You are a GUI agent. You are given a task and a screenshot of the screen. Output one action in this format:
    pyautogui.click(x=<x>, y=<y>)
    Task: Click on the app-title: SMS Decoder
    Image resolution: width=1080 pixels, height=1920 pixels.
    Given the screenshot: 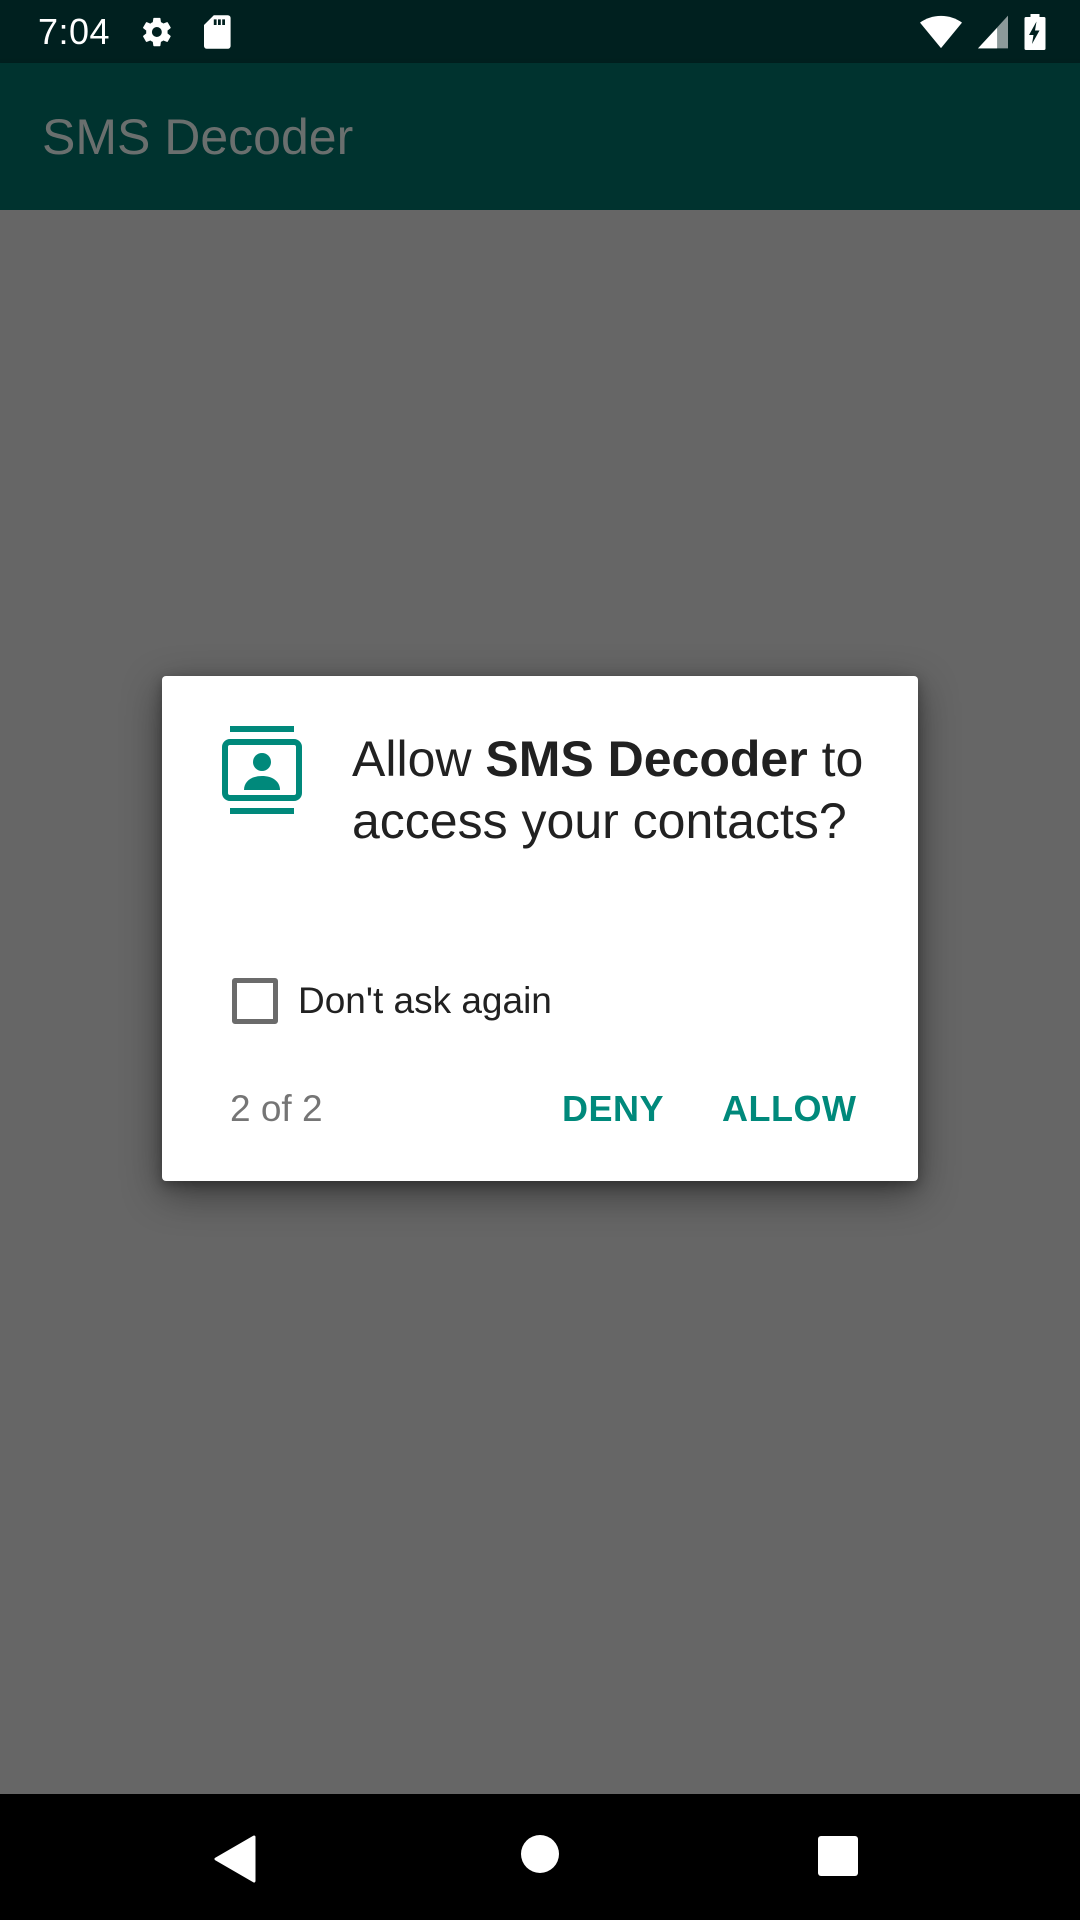 What is the action you would take?
    pyautogui.click(x=198, y=136)
    